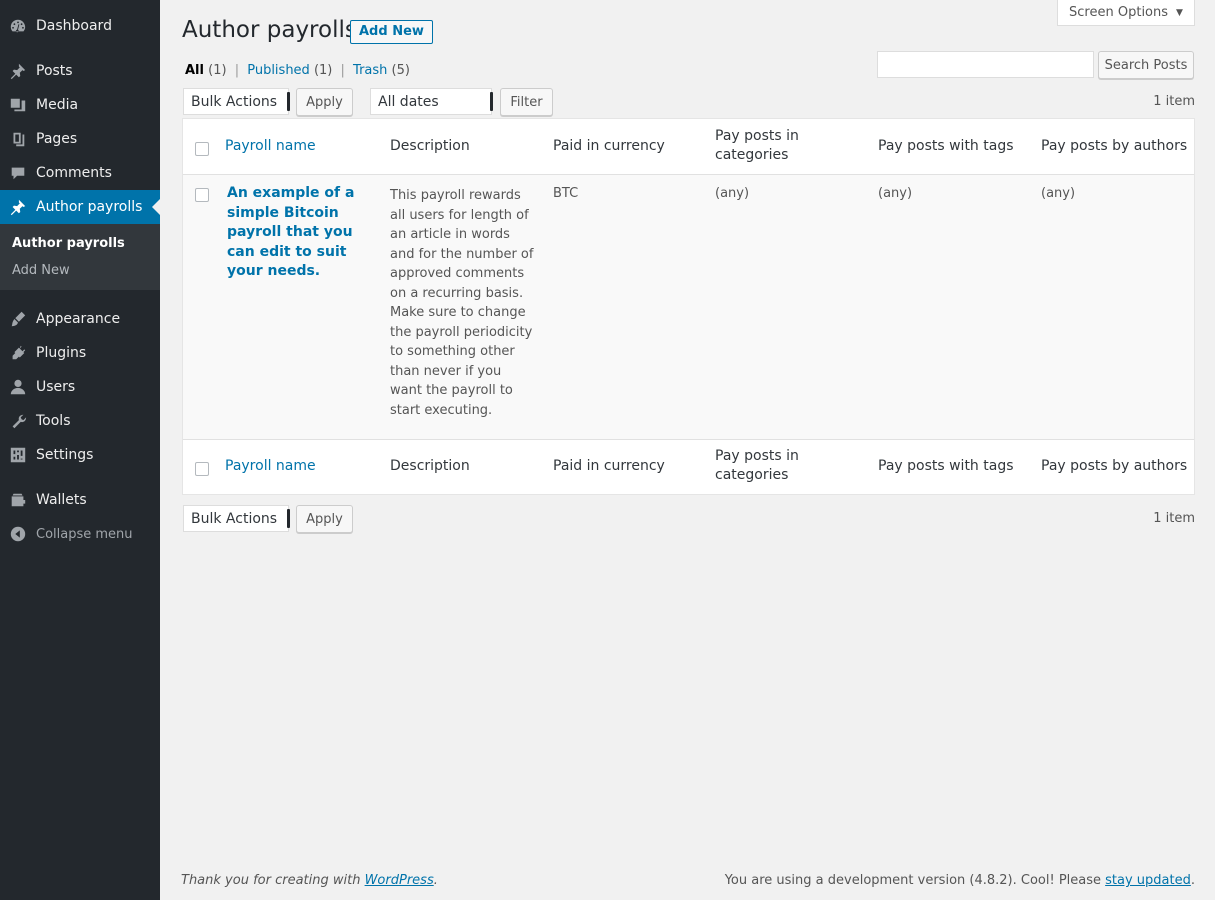  I want to click on footer-thanks-text: Thank you for creating with, so click(273, 880).